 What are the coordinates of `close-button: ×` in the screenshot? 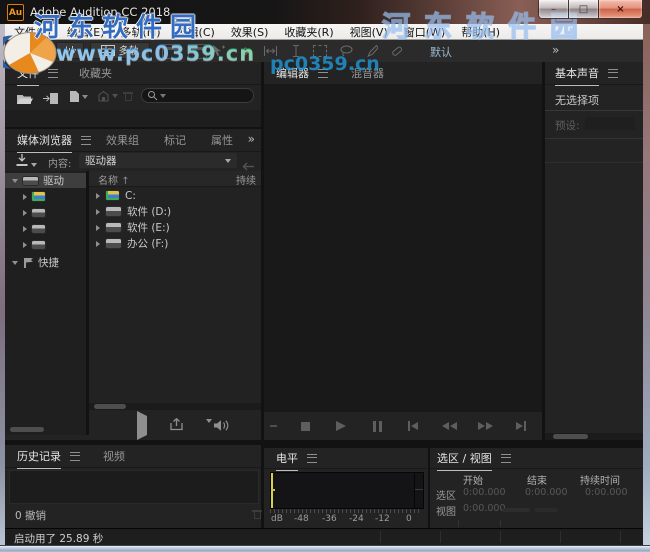 It's located at (620, 9).